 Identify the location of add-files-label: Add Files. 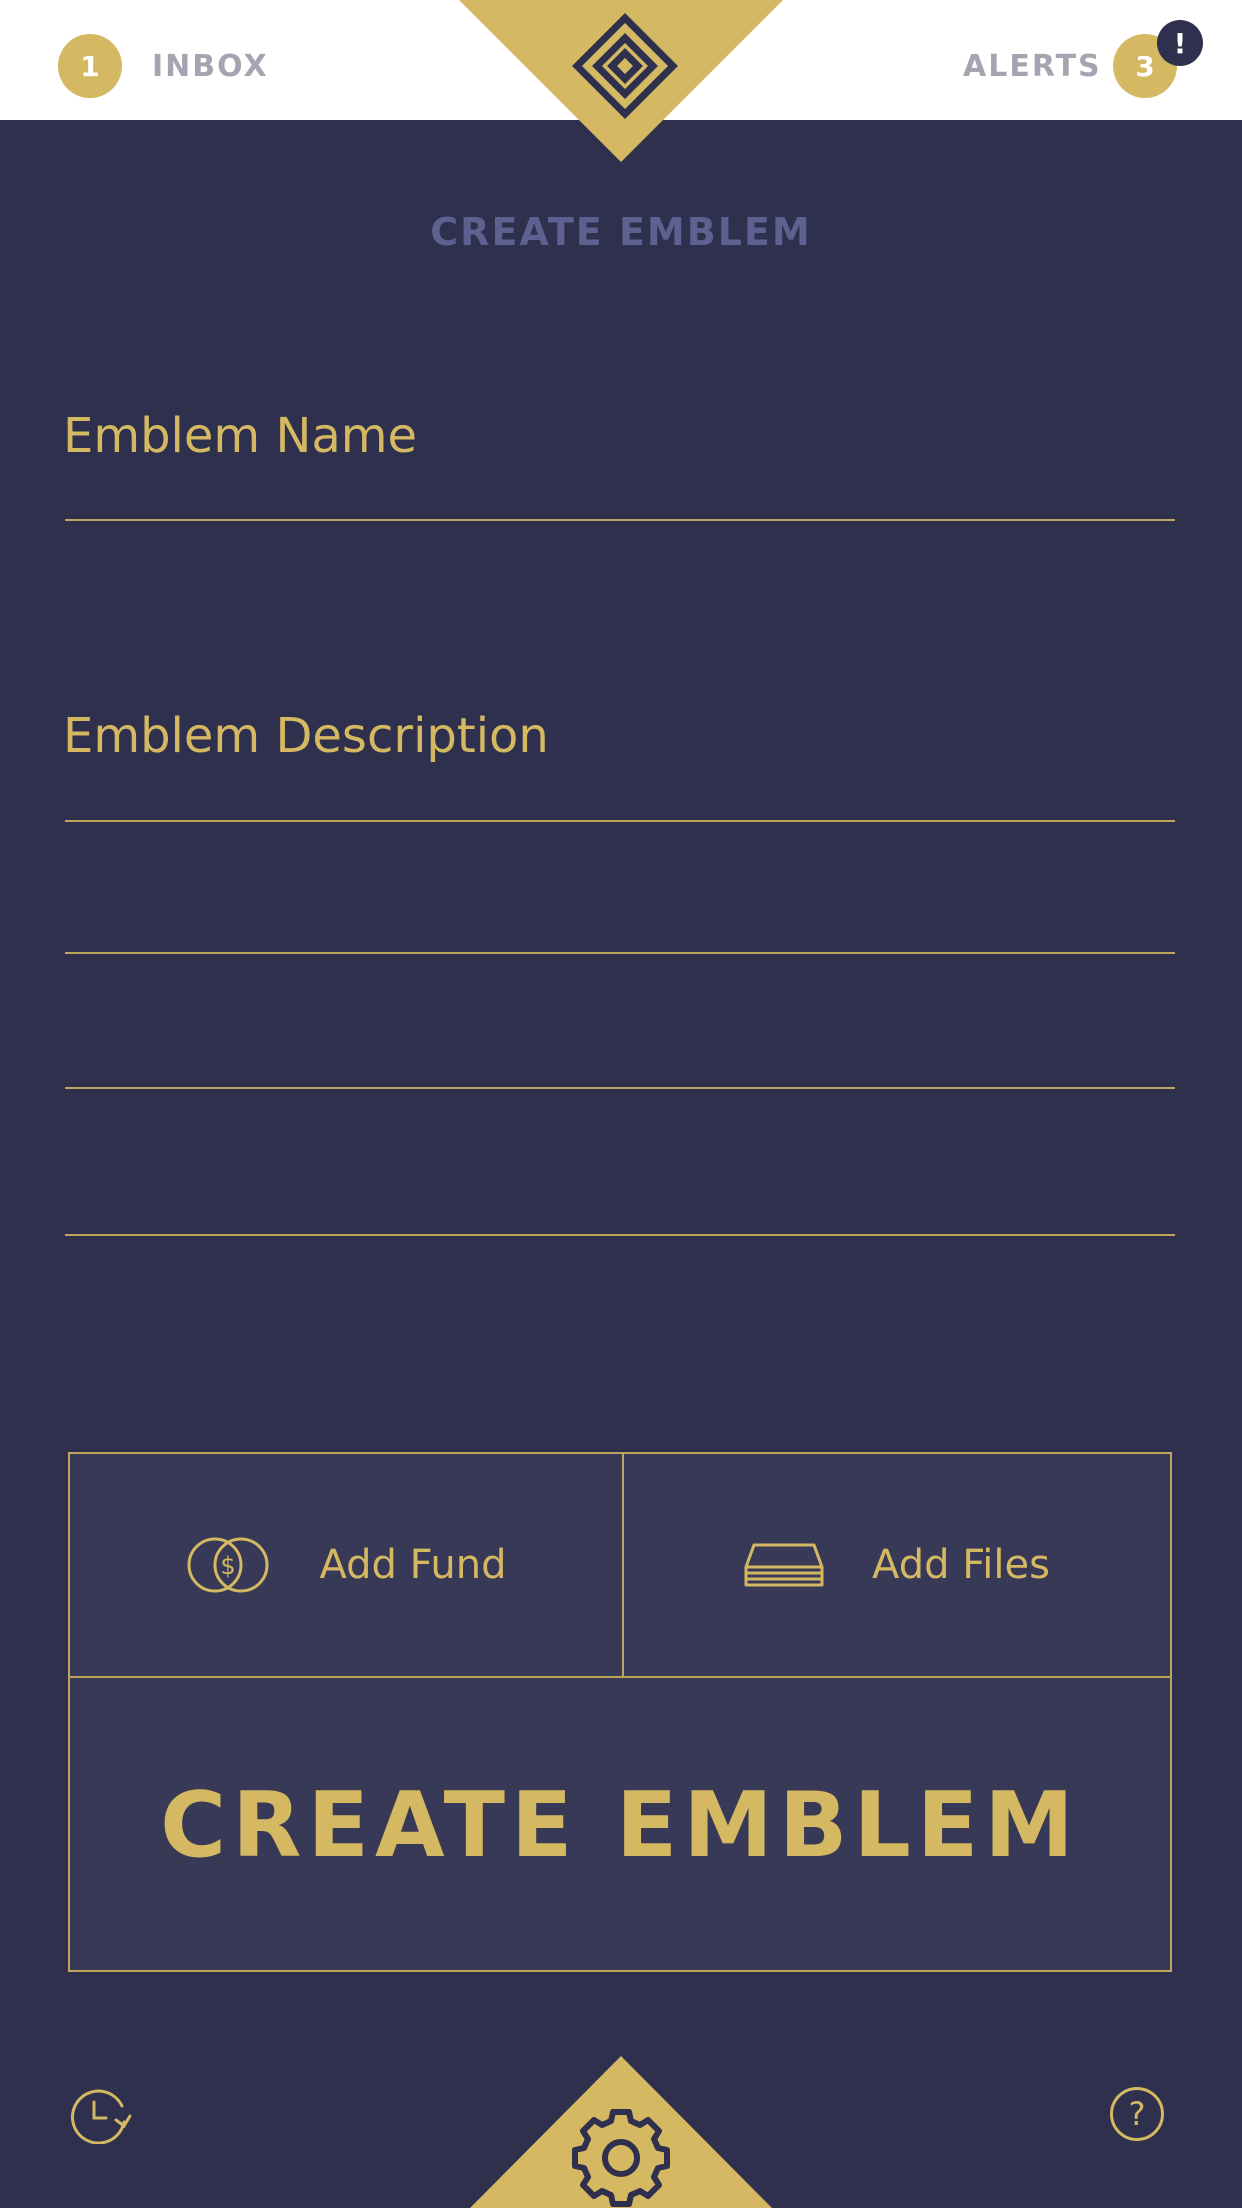
(961, 1565).